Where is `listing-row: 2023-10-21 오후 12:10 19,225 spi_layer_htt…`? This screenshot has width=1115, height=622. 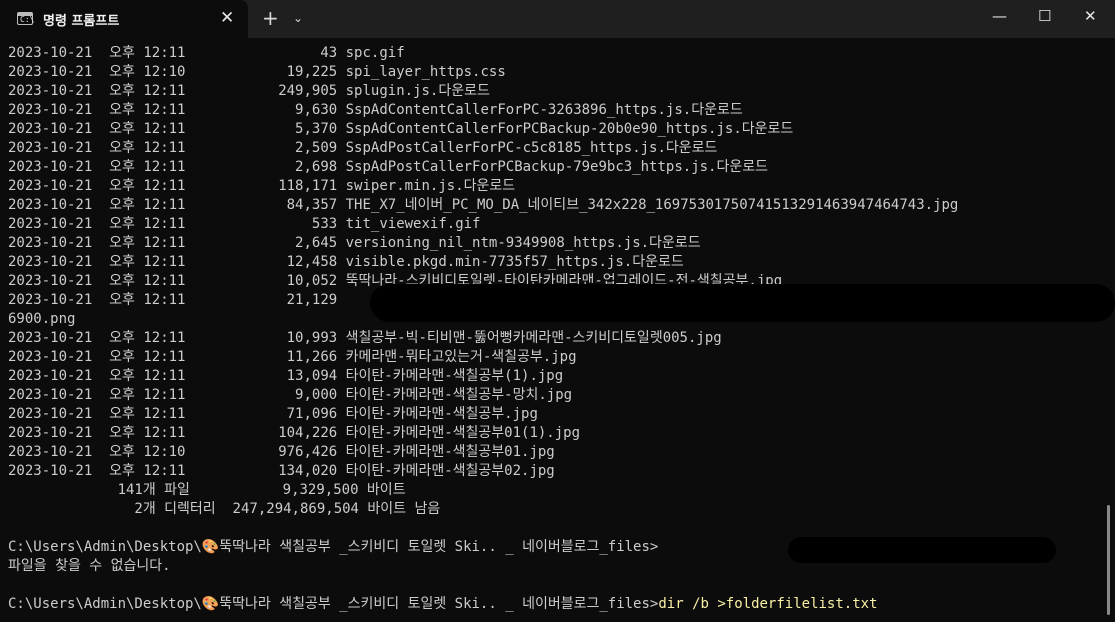
listing-row: 2023-10-21 오후 12:10 19,225 spi_layer_htt… is located at coordinates (257, 72).